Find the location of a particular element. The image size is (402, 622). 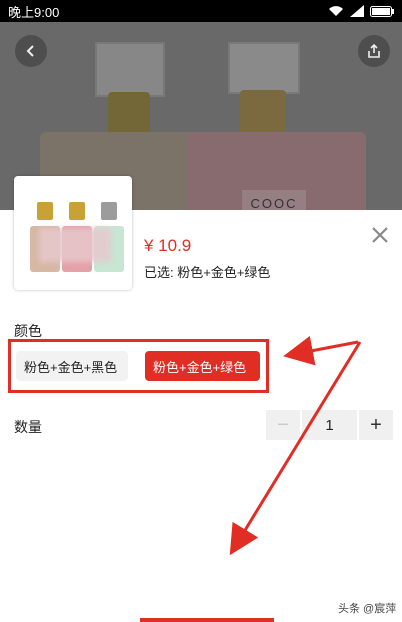

close-icon is located at coordinates (380, 235).